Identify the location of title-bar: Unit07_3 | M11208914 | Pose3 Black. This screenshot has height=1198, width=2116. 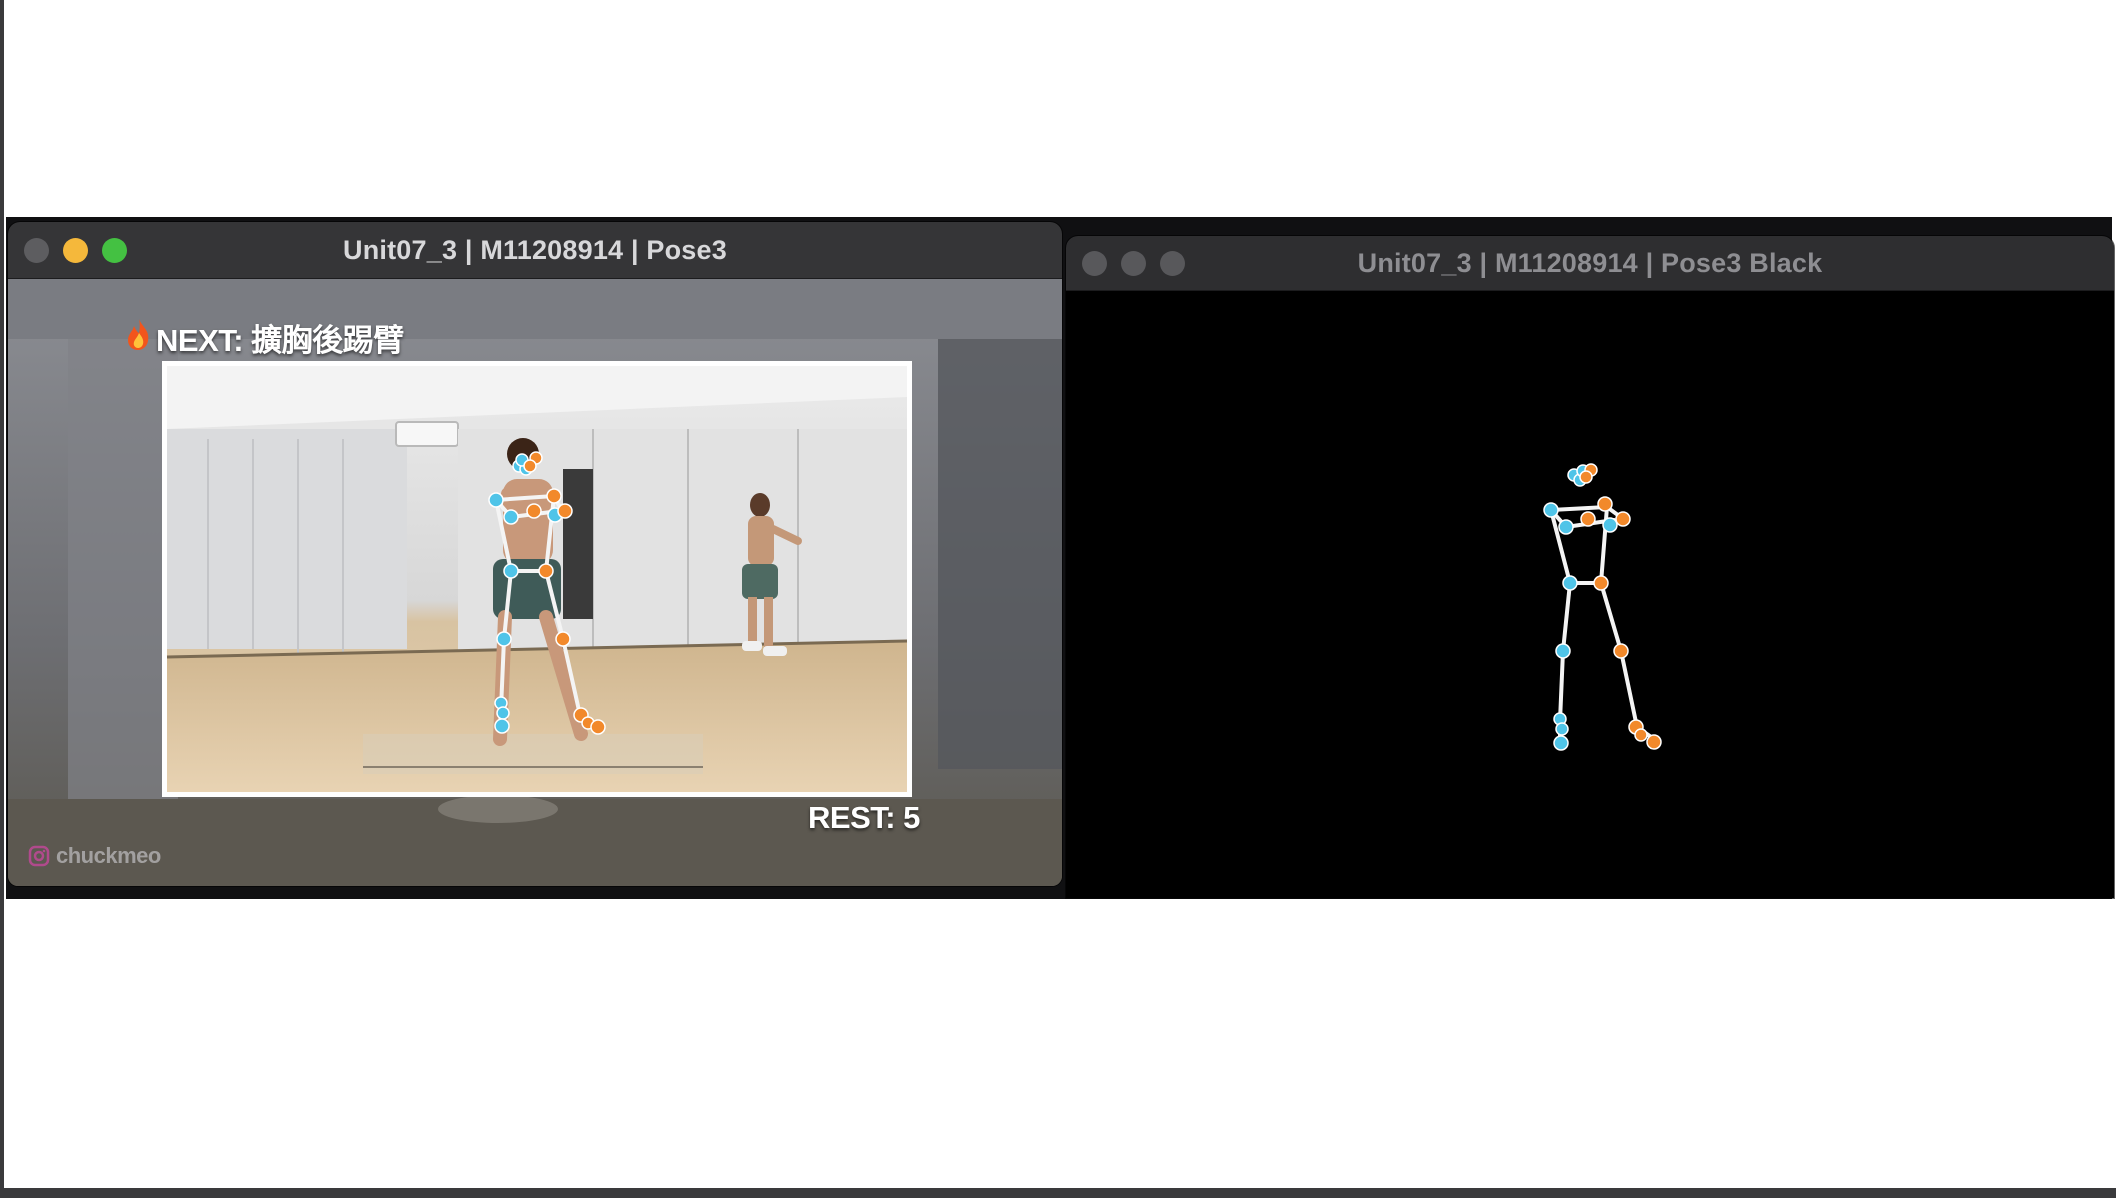
(1590, 263).